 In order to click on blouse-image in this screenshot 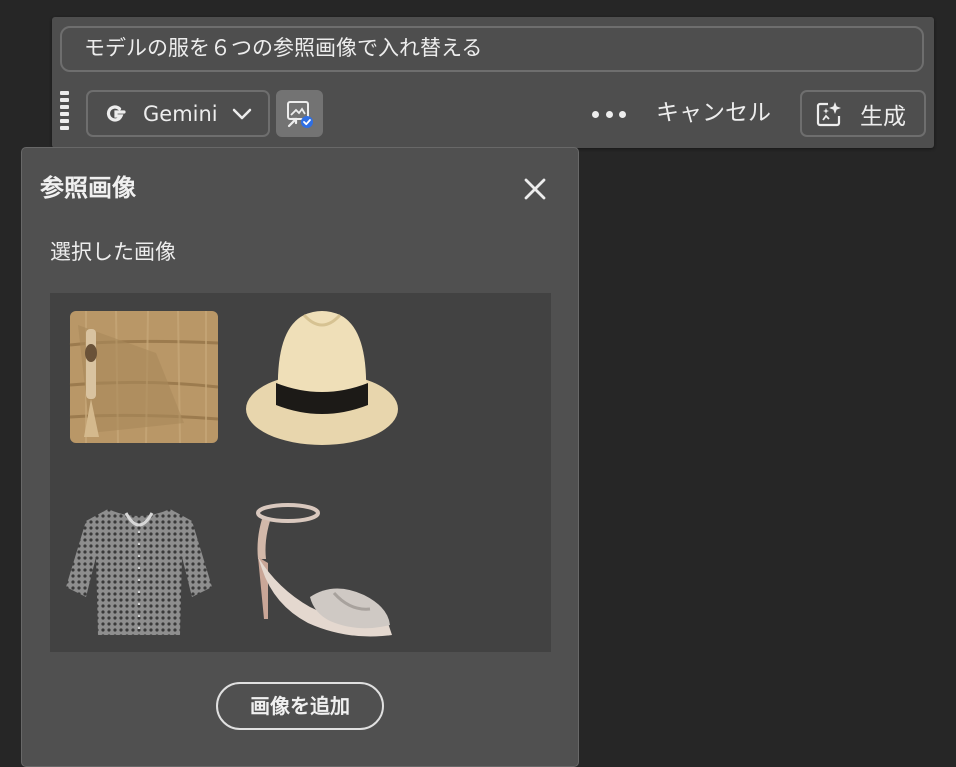, I will do `click(139, 571)`.